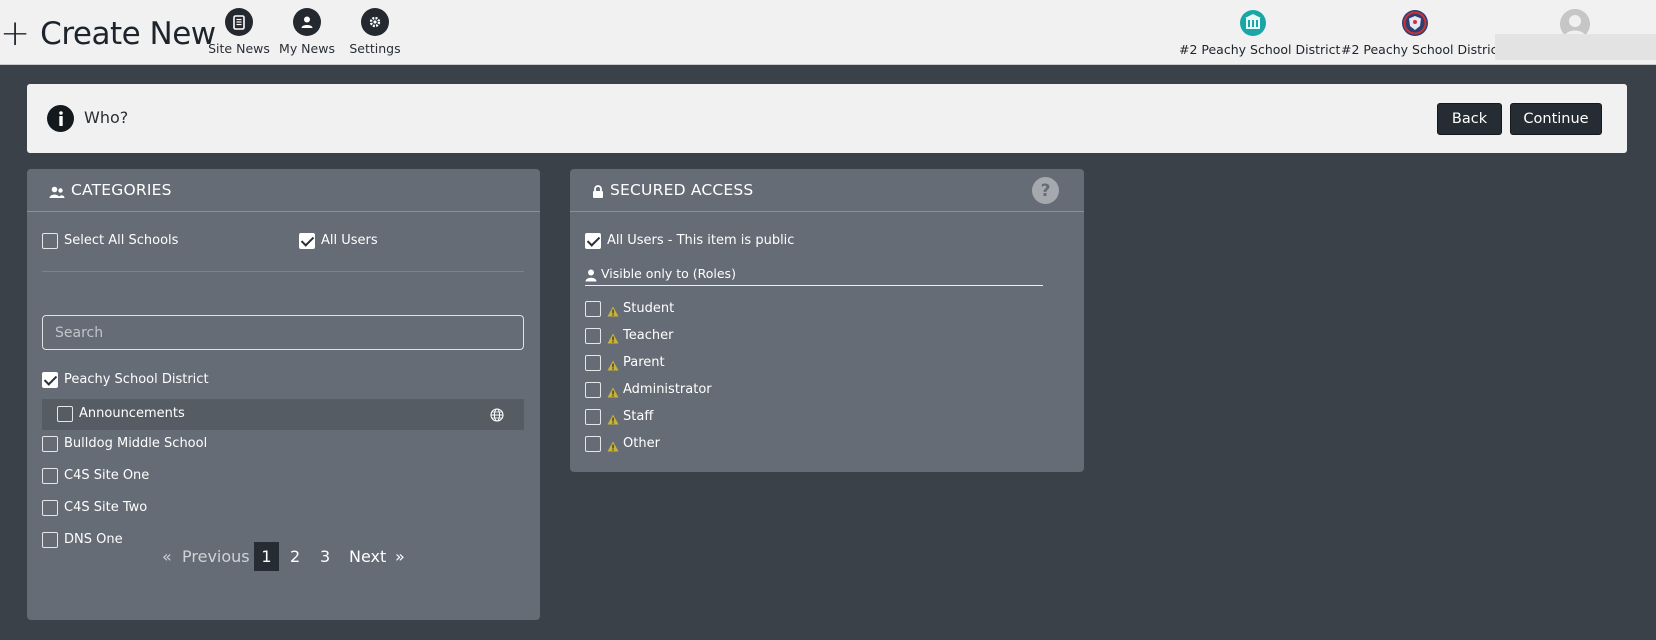 The height and width of the screenshot is (640, 1656). I want to click on nav-settings: Settings, so click(375, 32).